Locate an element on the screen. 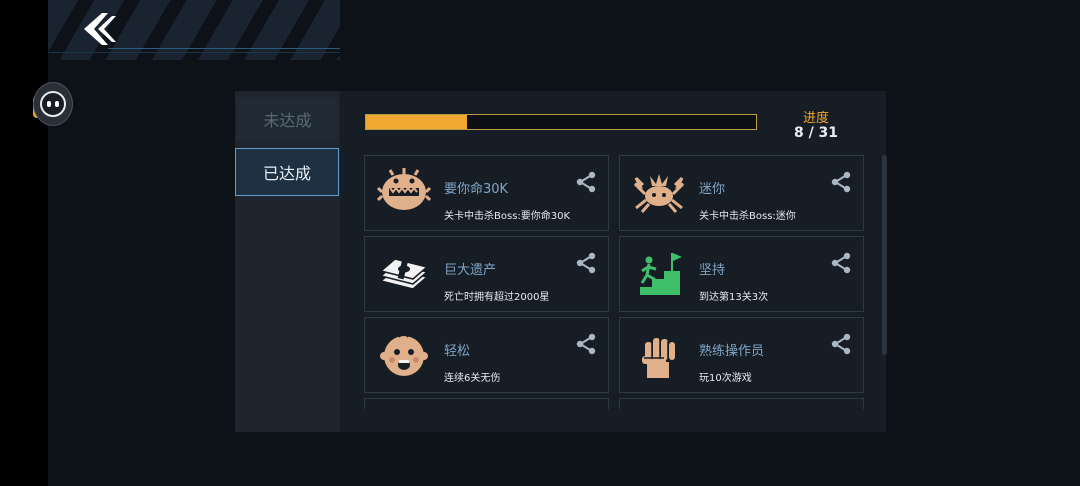 This screenshot has height=486, width=1080. robot-face-icon is located at coordinates (53, 104).